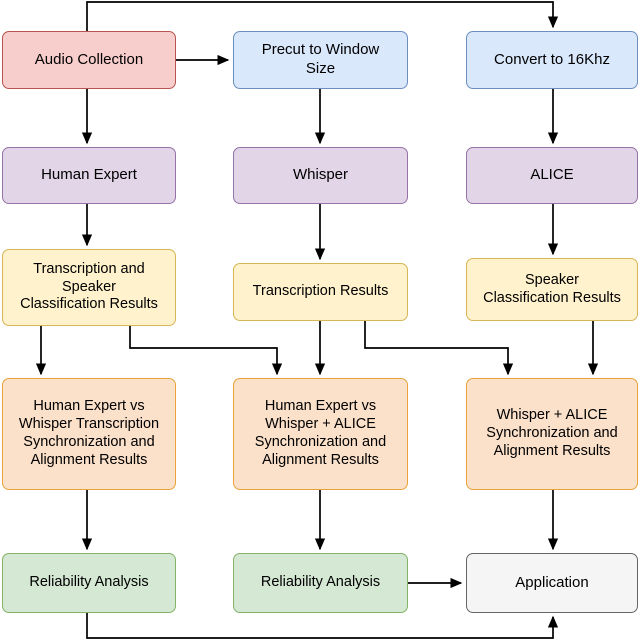 This screenshot has height=642, width=640. I want to click on node-label-reliability_mid: Reliability Analysis, so click(320, 582).